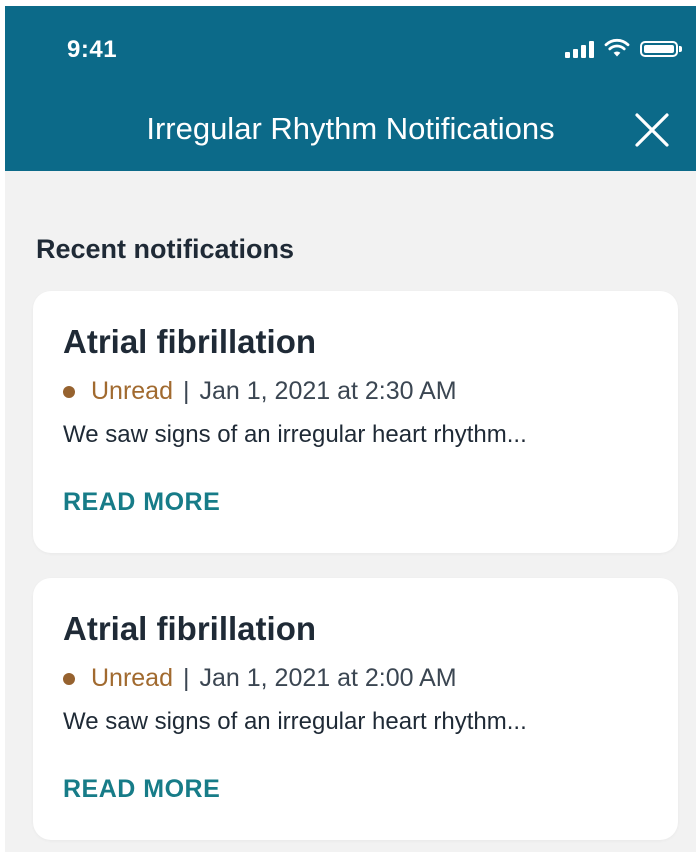  I want to click on wifi-icon, so click(617, 47).